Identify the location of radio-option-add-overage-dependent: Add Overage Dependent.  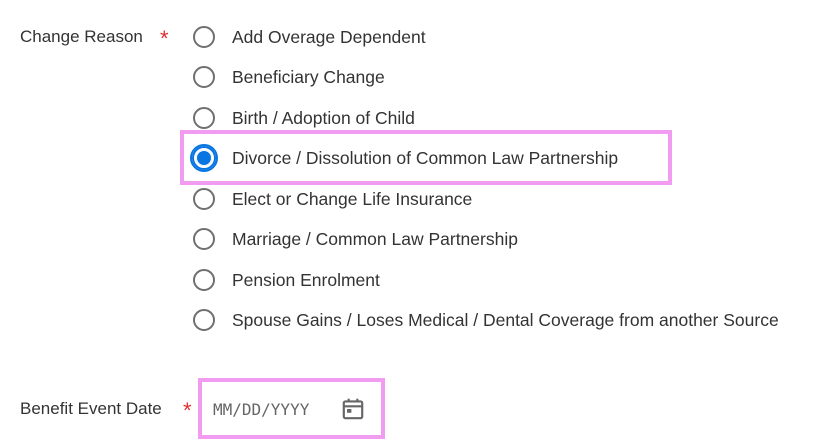
(309, 37).